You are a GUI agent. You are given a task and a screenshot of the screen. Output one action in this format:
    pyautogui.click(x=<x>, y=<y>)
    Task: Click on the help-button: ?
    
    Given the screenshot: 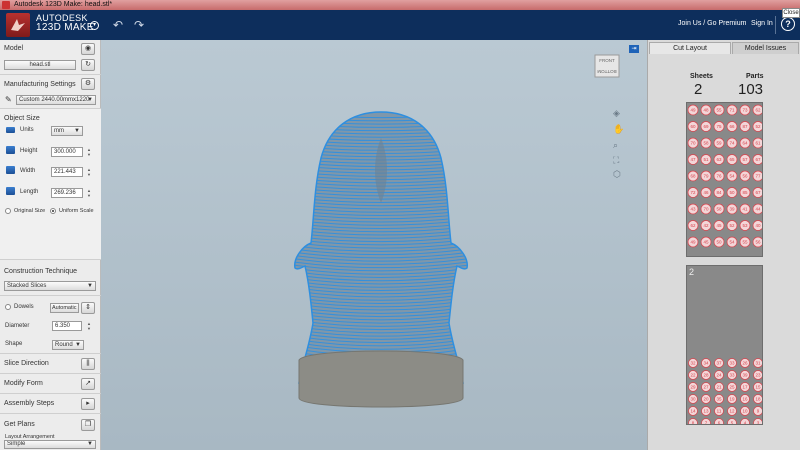 What is the action you would take?
    pyautogui.click(x=788, y=24)
    